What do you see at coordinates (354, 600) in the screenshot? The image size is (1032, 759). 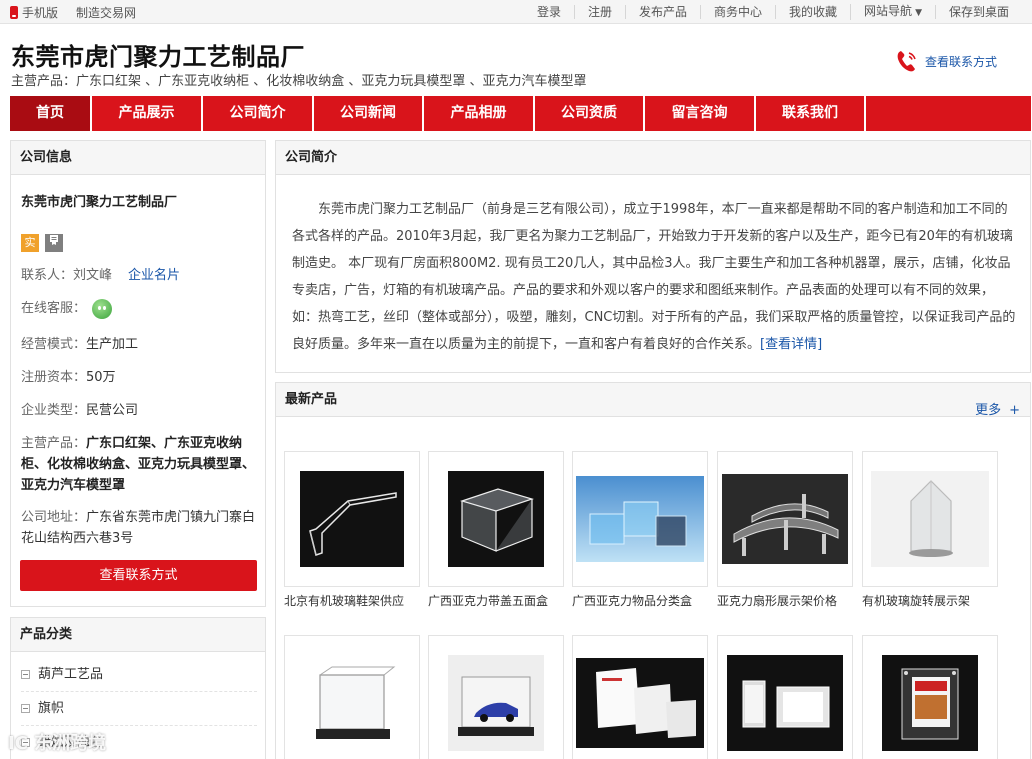 I see `product-name: 北京有机玻璃鞋架供应` at bounding box center [354, 600].